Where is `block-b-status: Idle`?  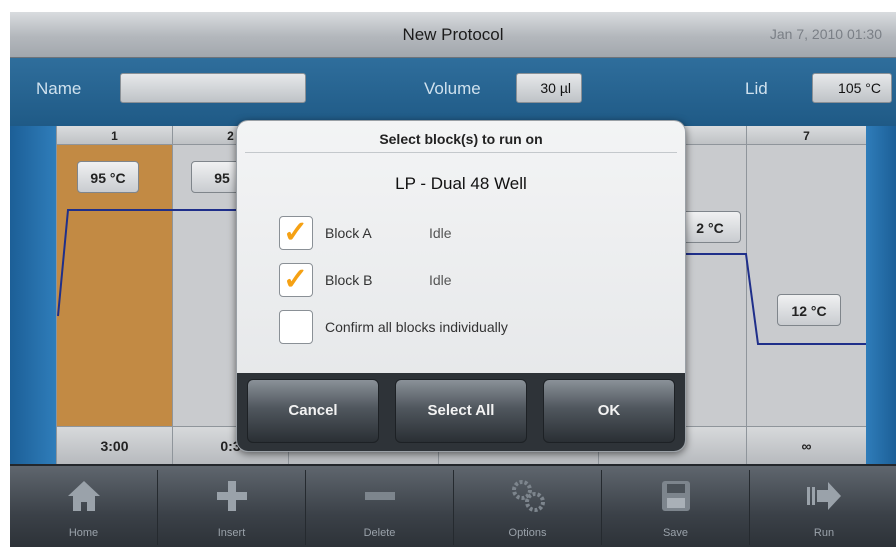 block-b-status: Idle is located at coordinates (440, 280).